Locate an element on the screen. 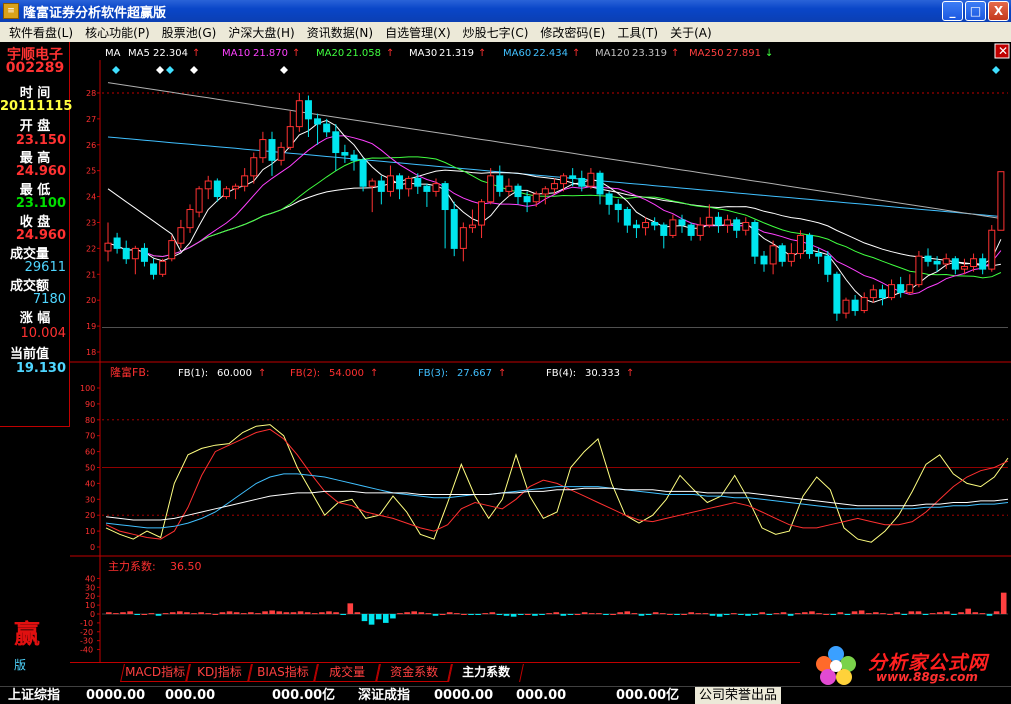  tab-kdj: KDJ指标 is located at coordinates (219, 673).